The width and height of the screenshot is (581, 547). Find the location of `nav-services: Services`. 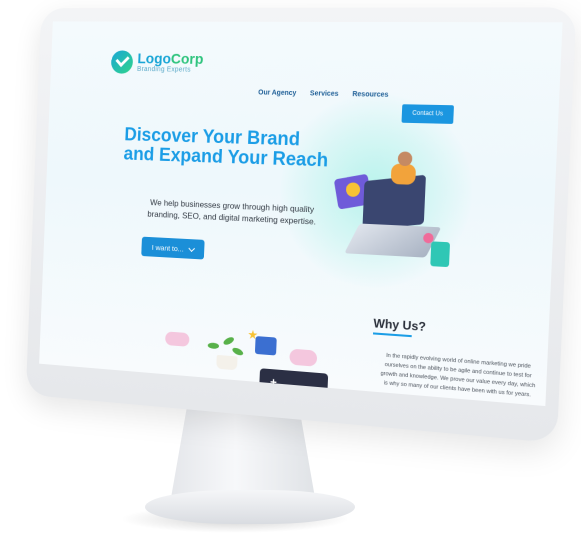

nav-services: Services is located at coordinates (324, 94).